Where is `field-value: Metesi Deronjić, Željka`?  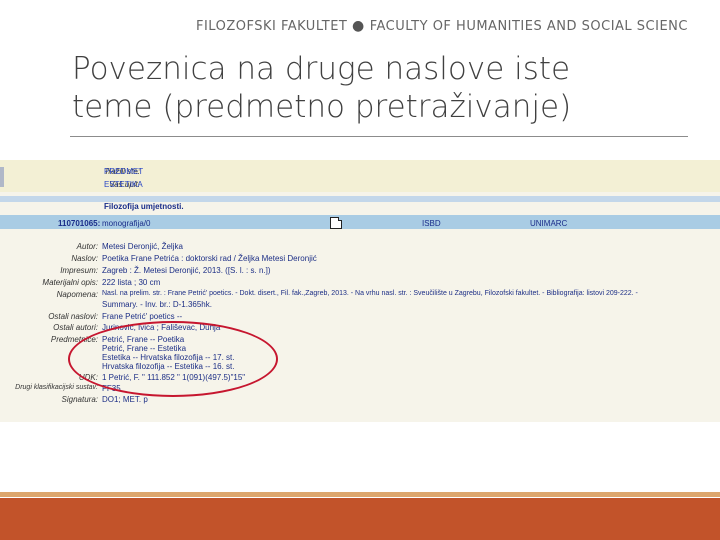 field-value: Metesi Deronjić, Željka is located at coordinates (142, 246).